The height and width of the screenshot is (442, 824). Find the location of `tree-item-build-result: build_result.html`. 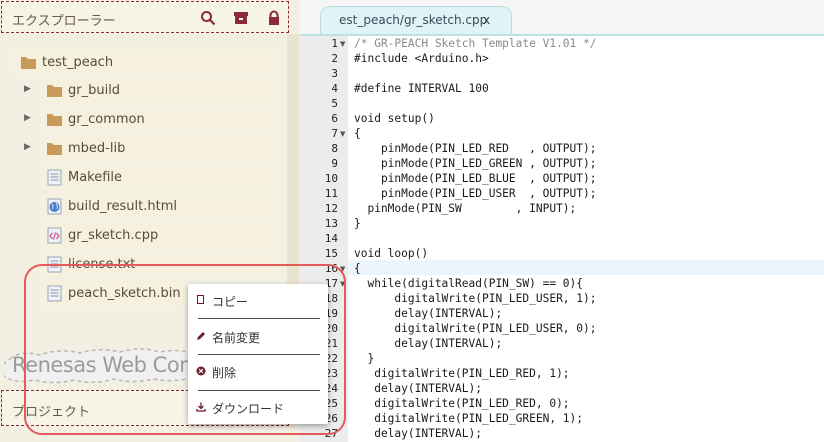

tree-item-build-result: build_result.html is located at coordinates (159, 206).